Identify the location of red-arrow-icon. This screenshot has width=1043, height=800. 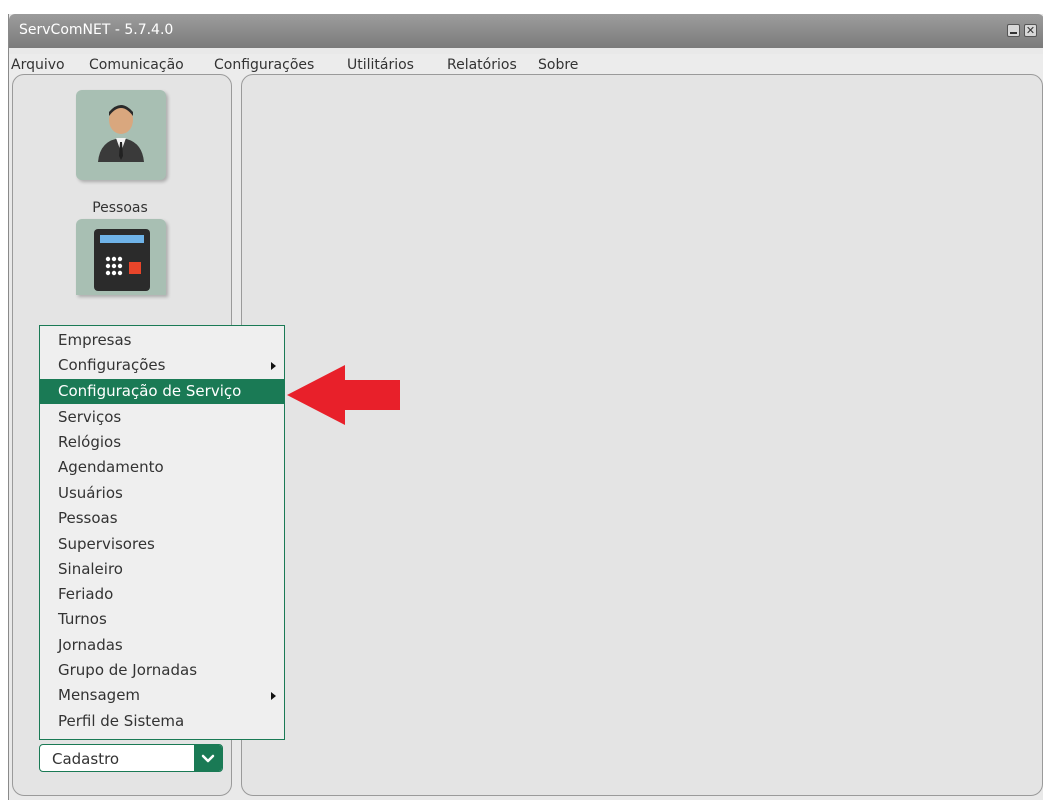
(343, 395).